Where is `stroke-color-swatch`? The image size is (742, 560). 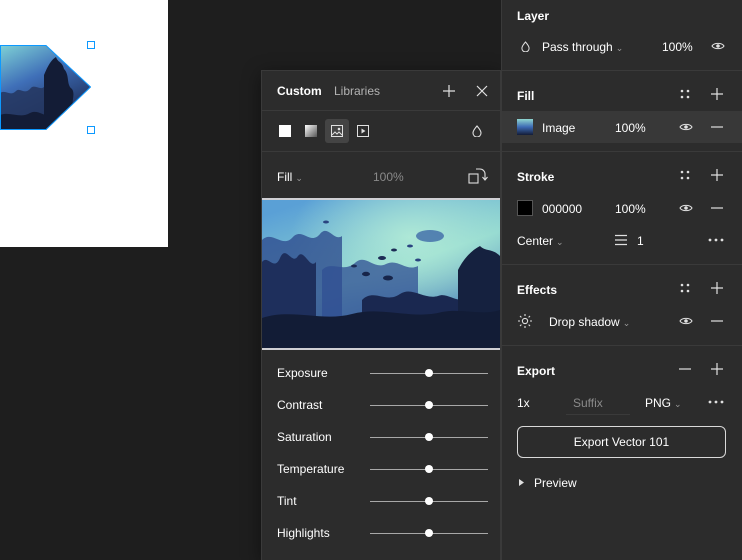 stroke-color-swatch is located at coordinates (525, 208).